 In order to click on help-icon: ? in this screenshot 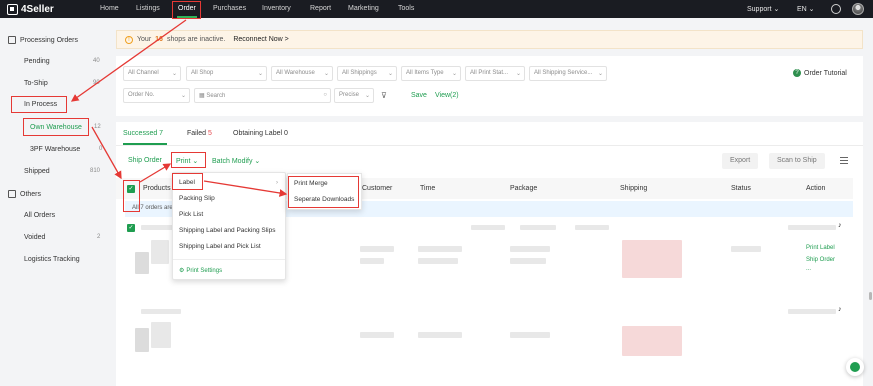, I will do `click(797, 73)`.